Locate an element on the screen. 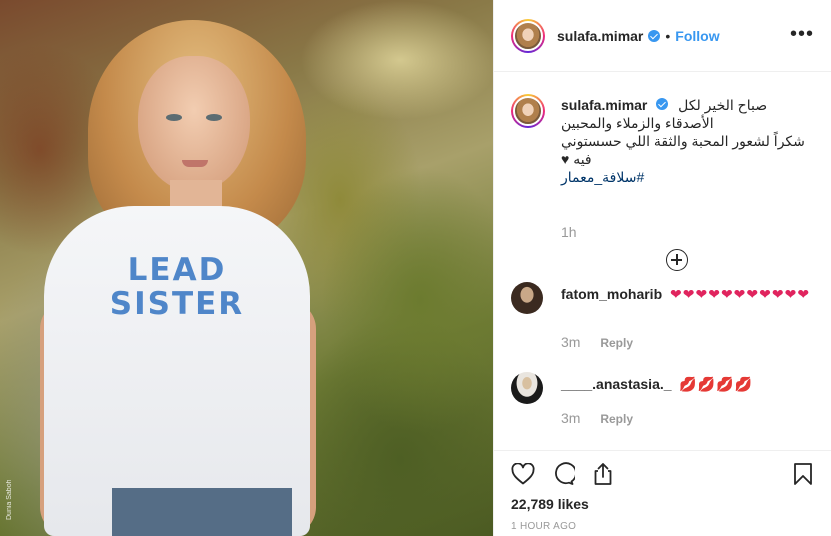 Image resolution: width=831 pixels, height=536 pixels. caption-username: sulafa.mimar is located at coordinates (604, 105).